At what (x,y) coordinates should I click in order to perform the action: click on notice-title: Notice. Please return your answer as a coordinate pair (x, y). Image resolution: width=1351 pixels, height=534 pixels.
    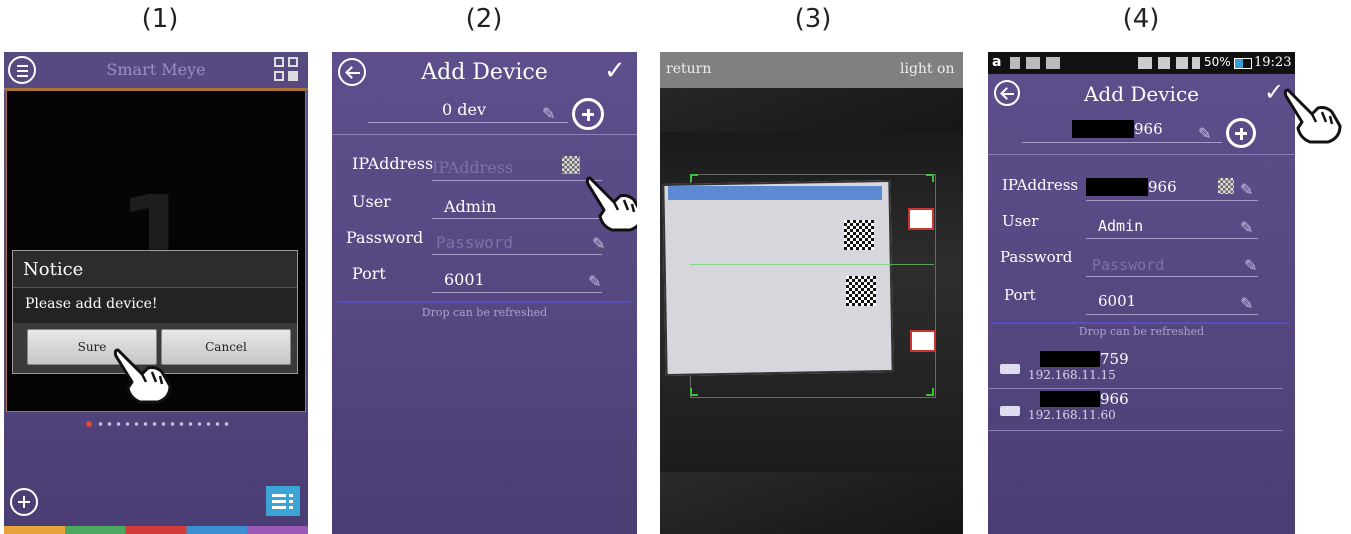
    Looking at the image, I should click on (53, 269).